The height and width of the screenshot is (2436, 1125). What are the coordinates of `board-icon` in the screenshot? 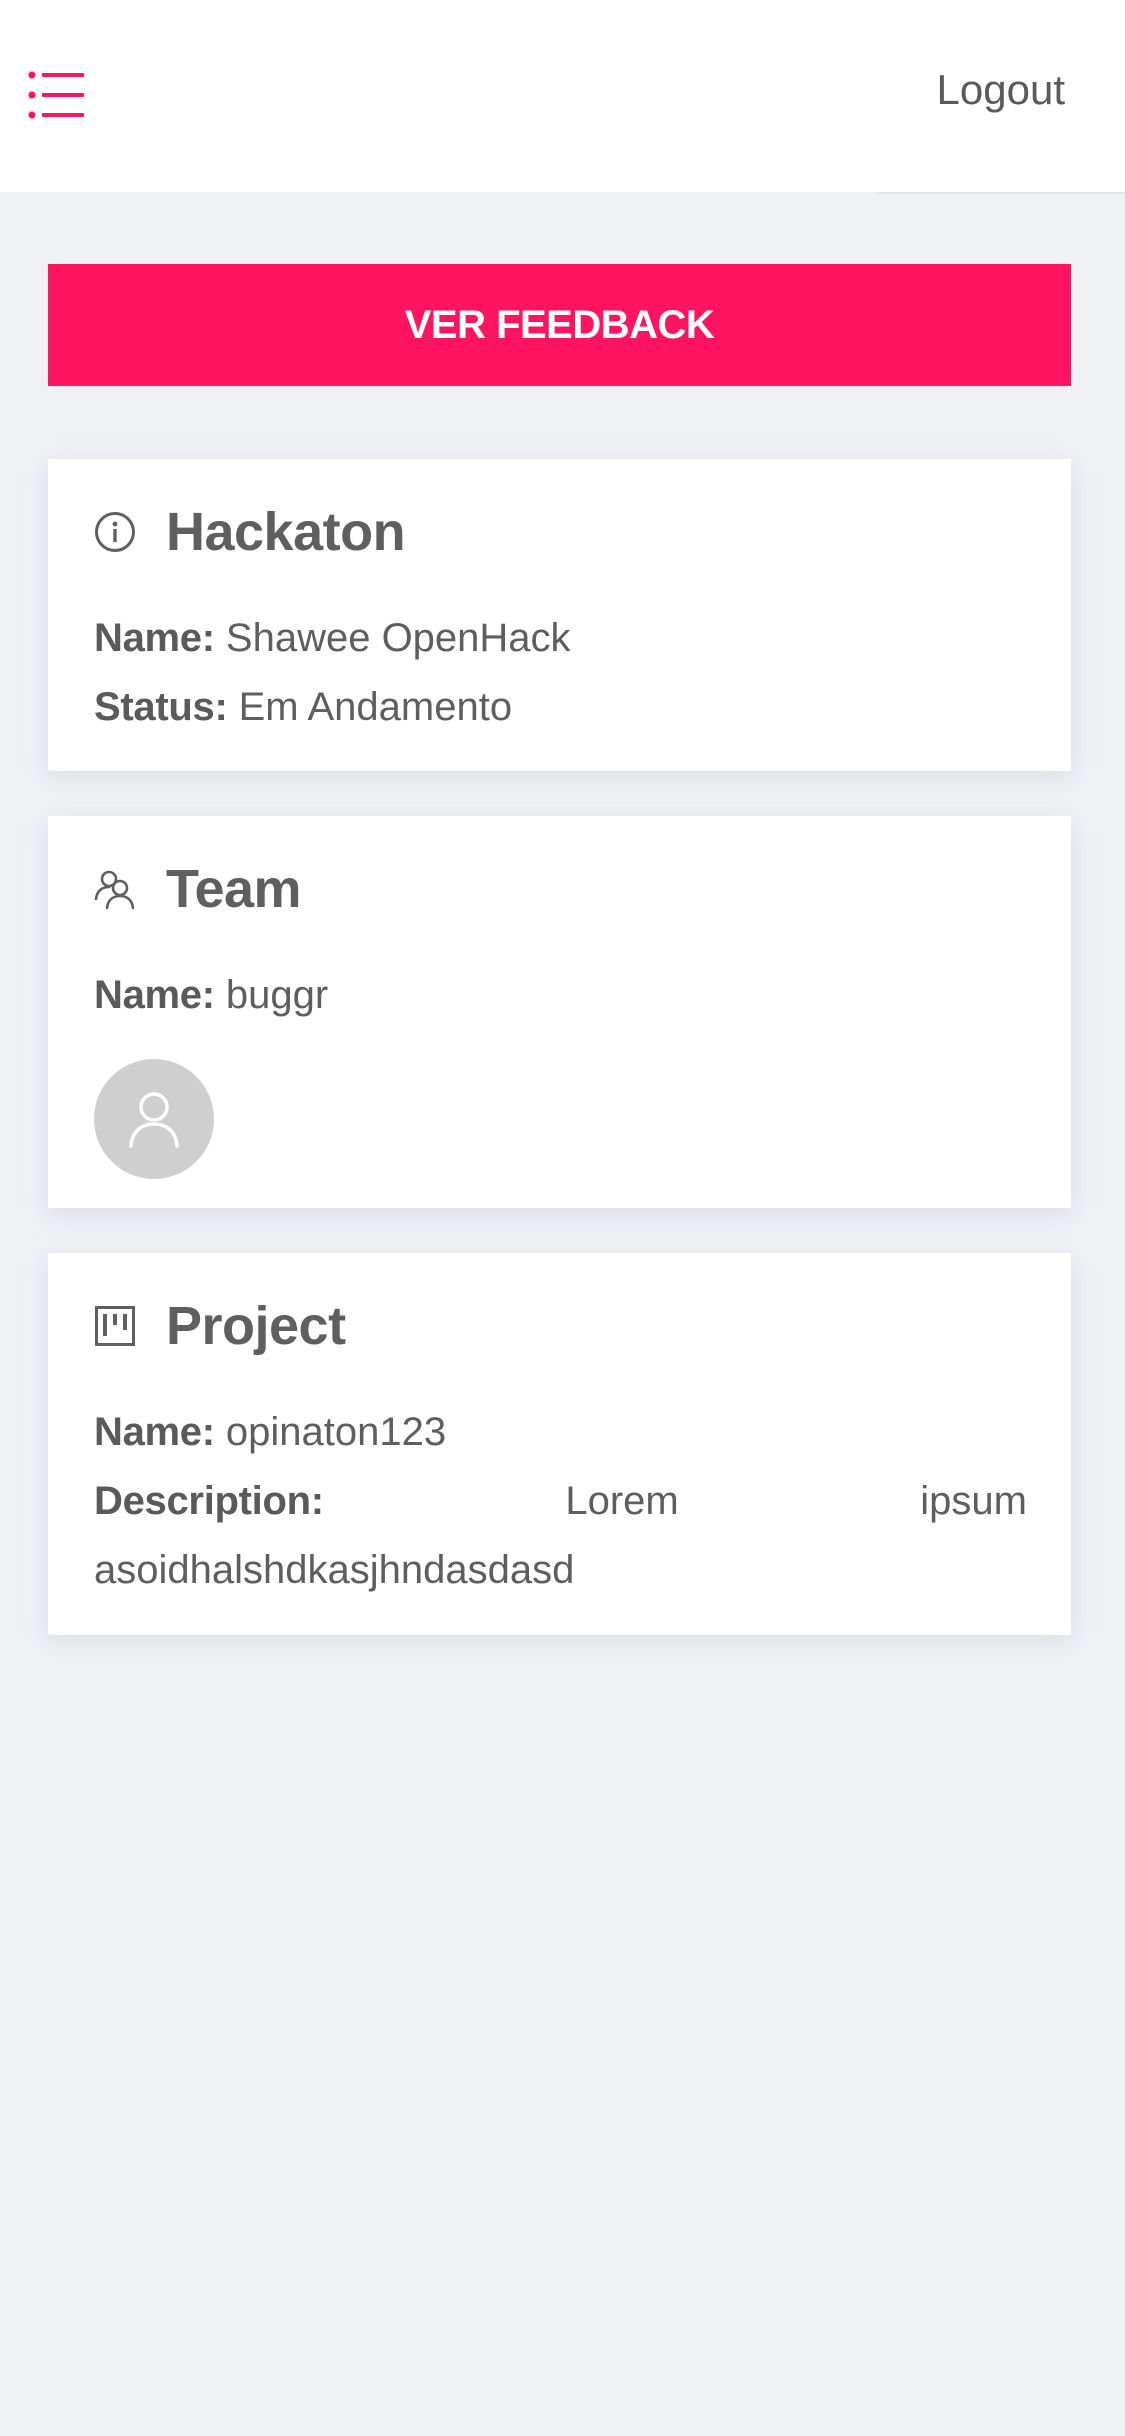 It's located at (115, 1326).